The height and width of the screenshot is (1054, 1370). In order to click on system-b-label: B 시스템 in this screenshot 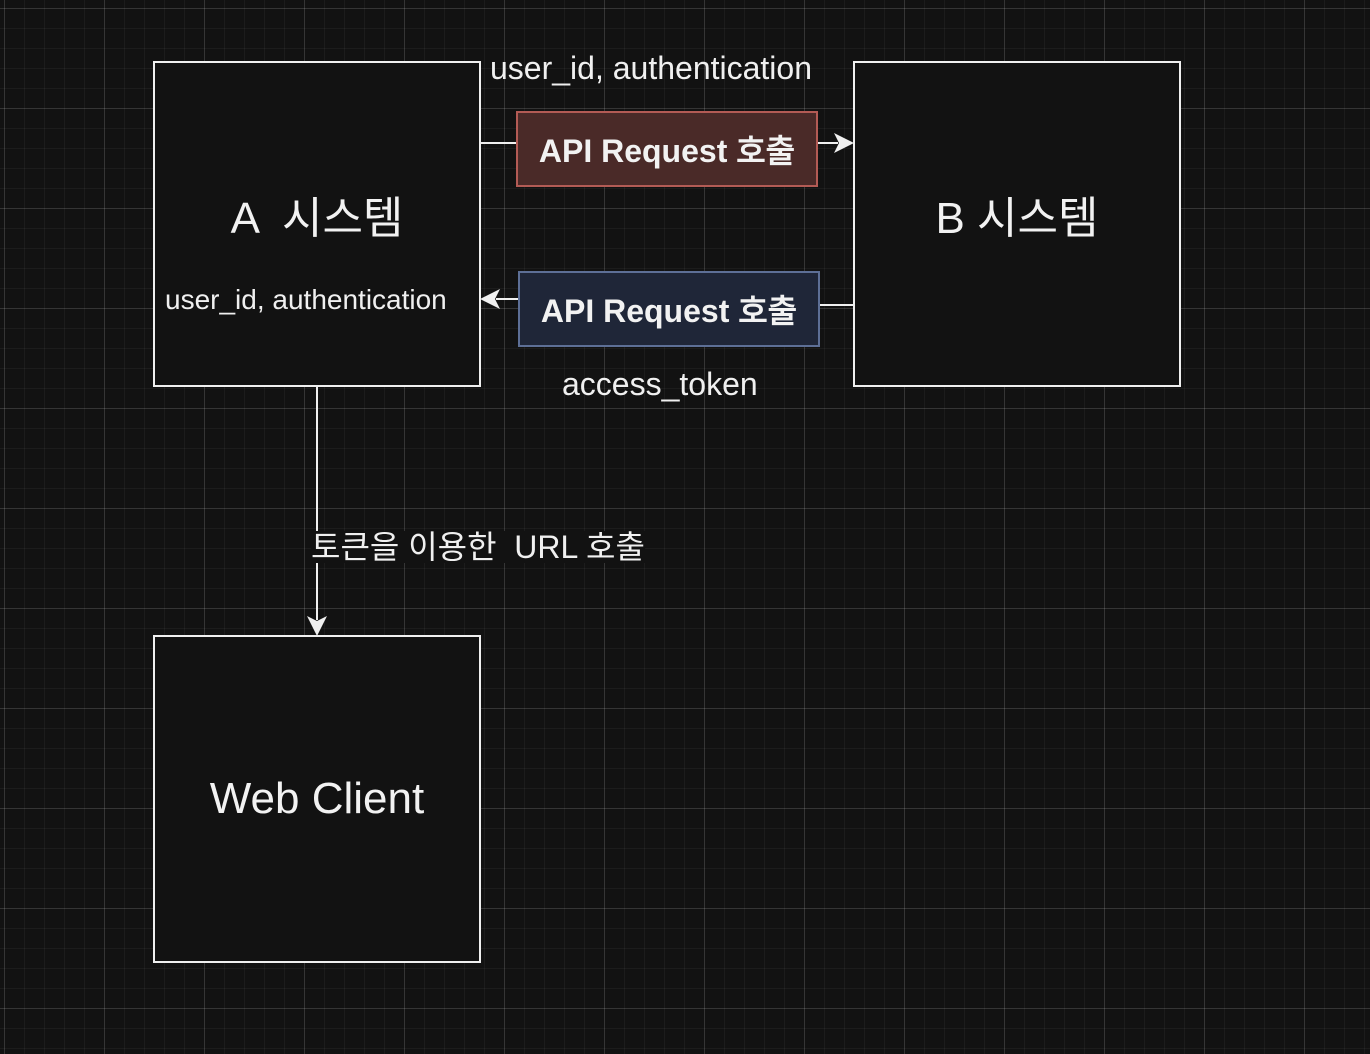, I will do `click(1017, 218)`.